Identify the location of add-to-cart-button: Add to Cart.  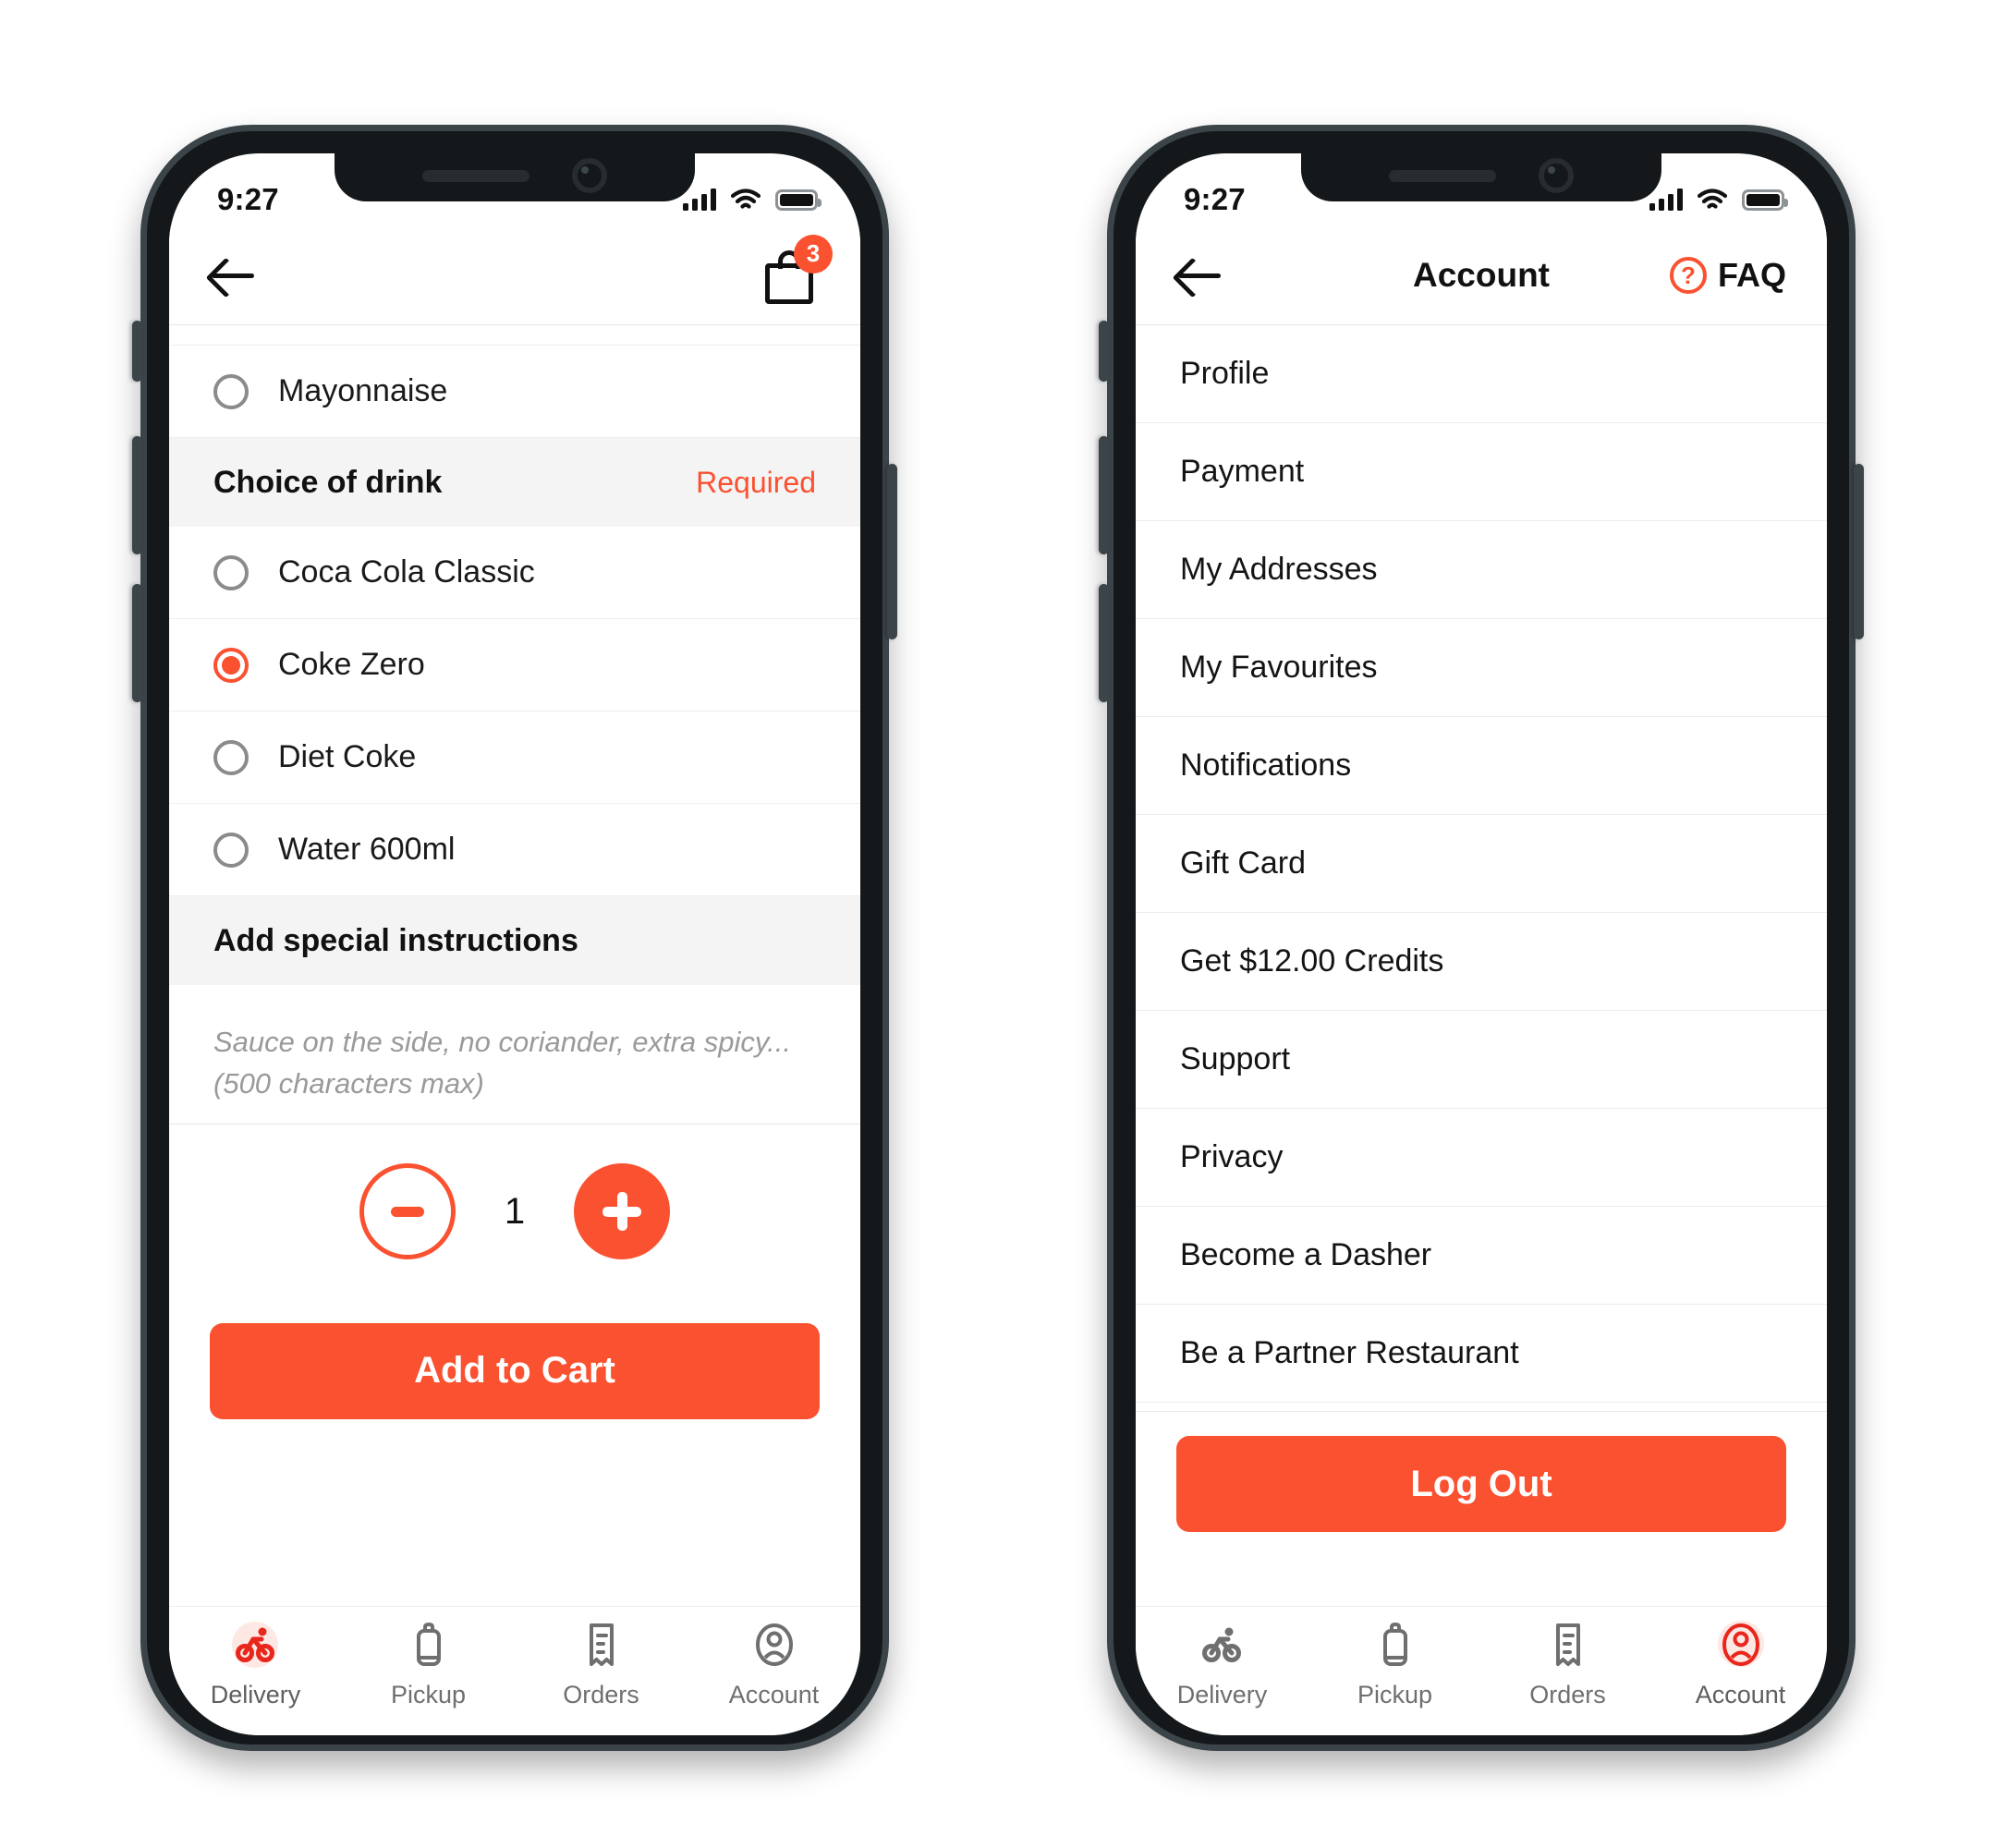
(515, 1370).